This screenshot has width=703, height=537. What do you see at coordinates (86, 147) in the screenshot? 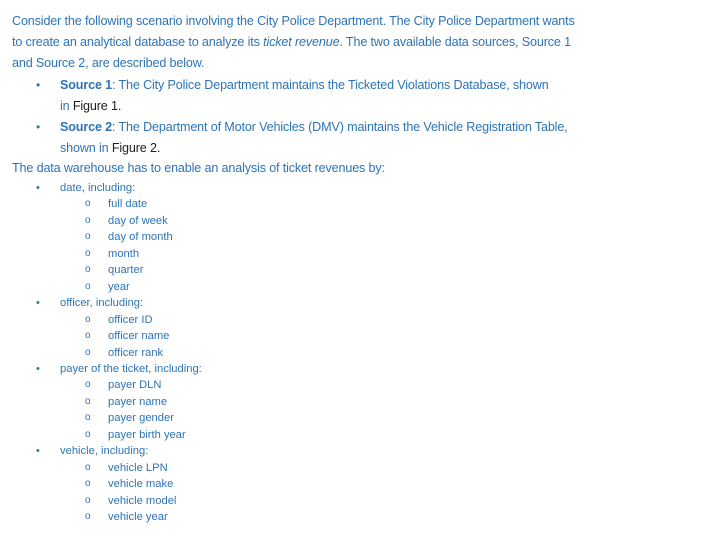
I see `source-description-cont: shown in` at bounding box center [86, 147].